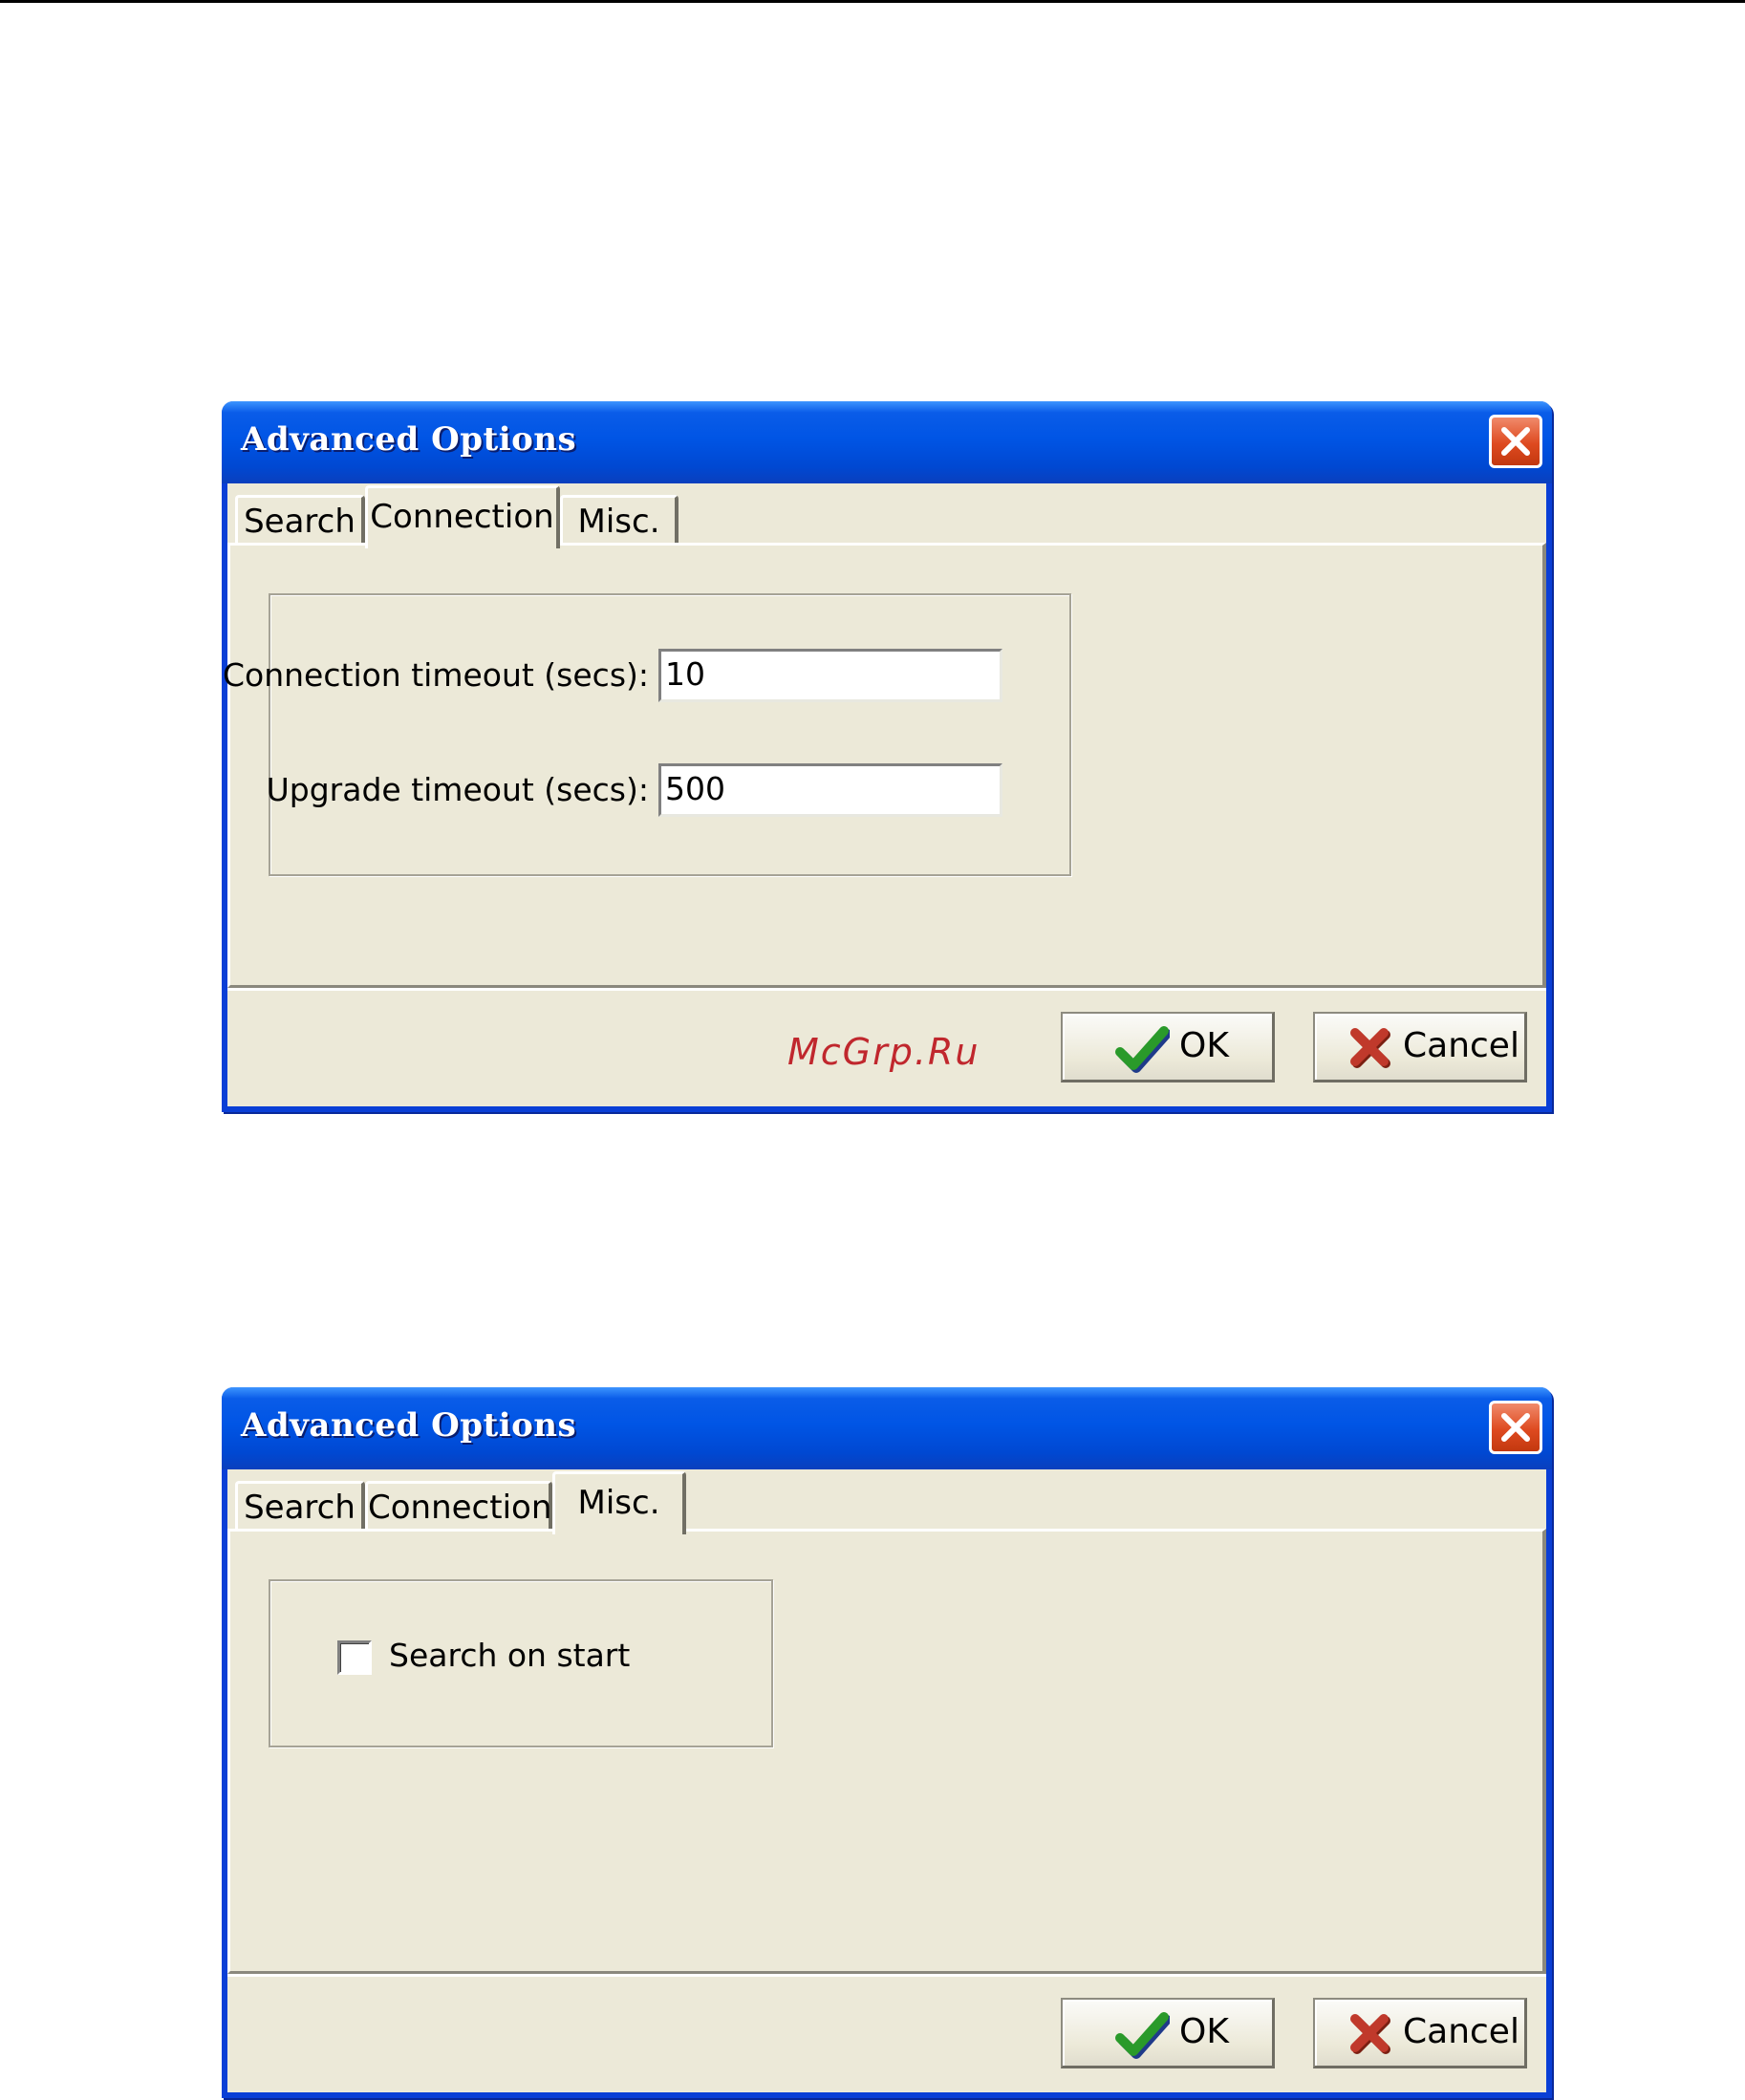 The width and height of the screenshot is (1745, 2100). Describe the element at coordinates (830, 675) in the screenshot. I see `connection-timeout-input: 10` at that location.